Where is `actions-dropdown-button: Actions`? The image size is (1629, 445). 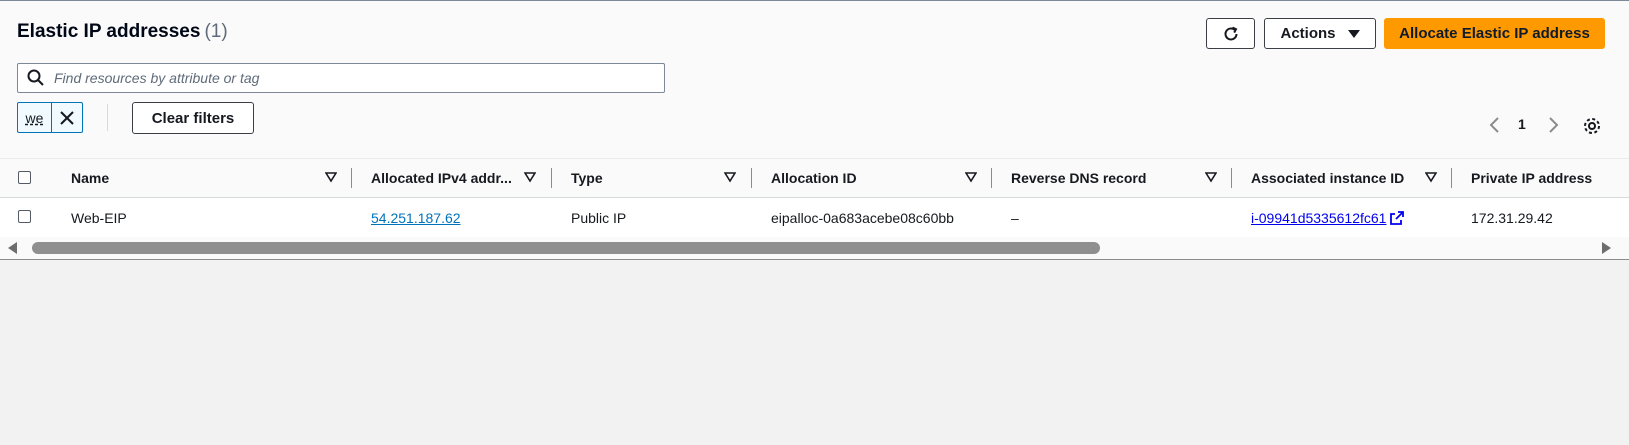 actions-dropdown-button: Actions is located at coordinates (1320, 33).